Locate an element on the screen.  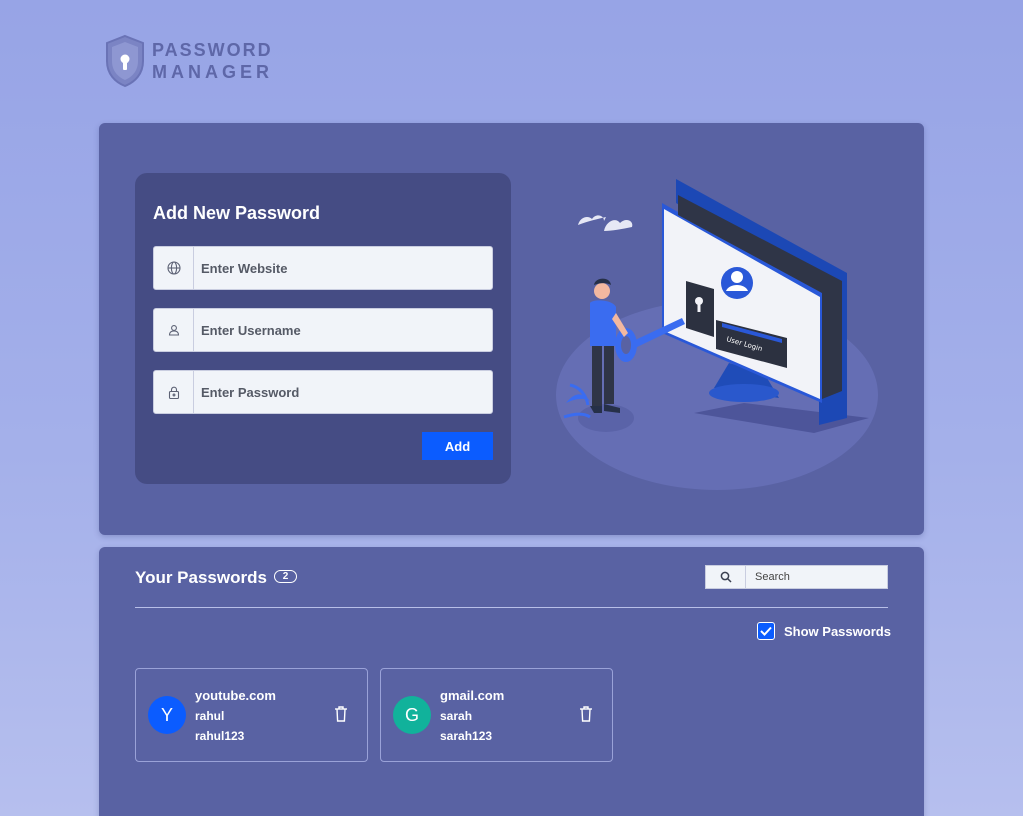
website-field is located at coordinates (323, 268).